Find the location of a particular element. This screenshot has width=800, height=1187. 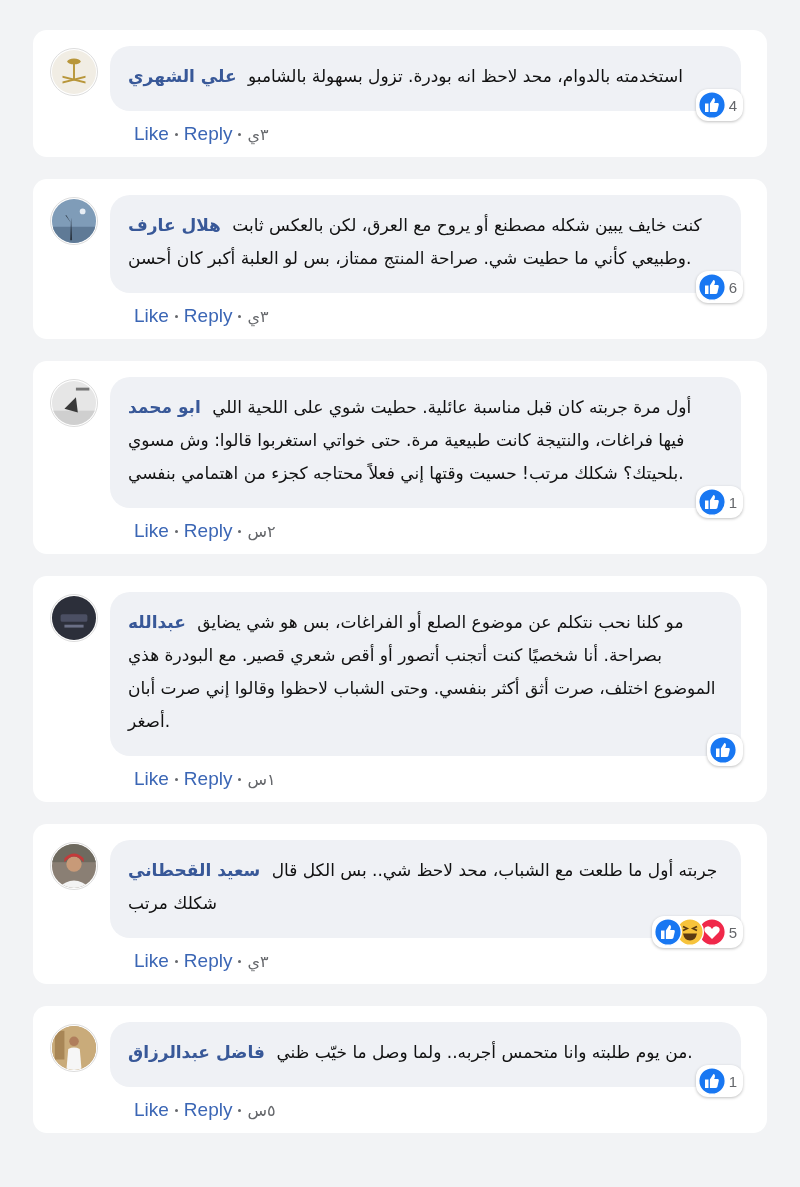

comment-text: فاضل عبدالرزاق من يوم طلبته وانا متحمس أجربه.. ولما وصل ما خيّب ظني. is located at coordinates (411, 1052).